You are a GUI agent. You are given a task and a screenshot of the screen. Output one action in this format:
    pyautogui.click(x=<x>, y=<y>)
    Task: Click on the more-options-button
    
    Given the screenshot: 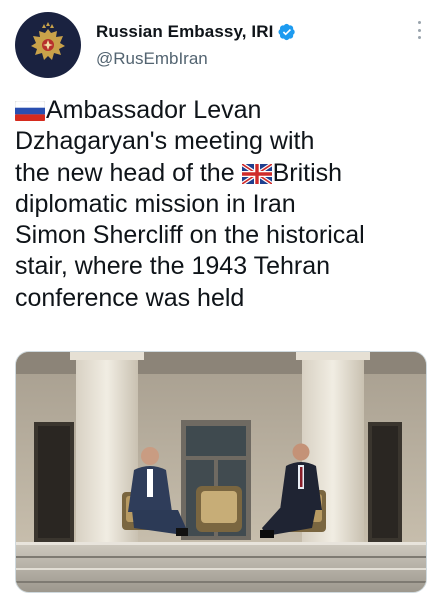 What is the action you would take?
    pyautogui.click(x=419, y=30)
    